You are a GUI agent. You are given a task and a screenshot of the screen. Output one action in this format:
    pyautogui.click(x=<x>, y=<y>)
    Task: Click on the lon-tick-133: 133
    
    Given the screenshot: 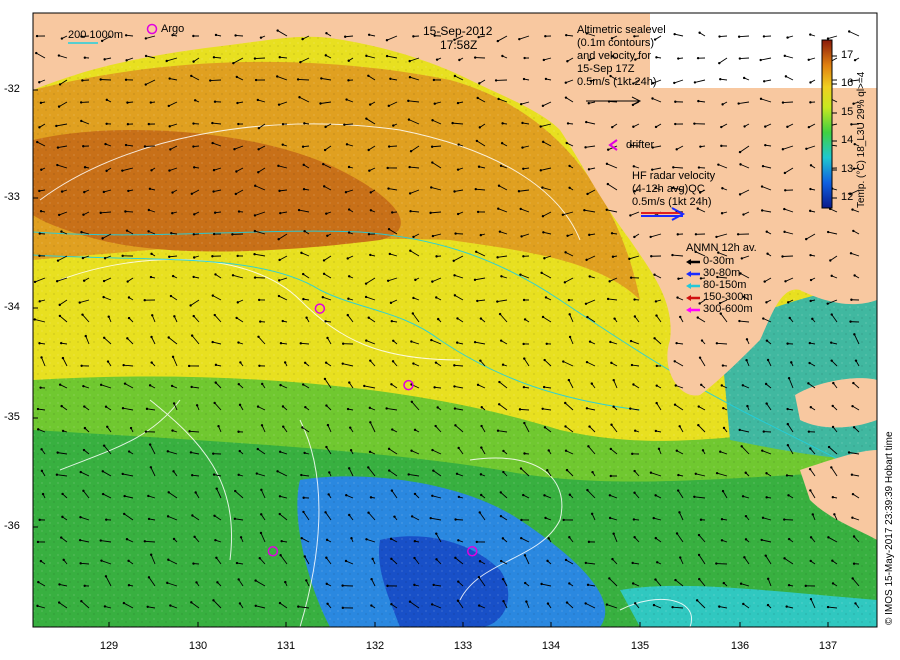 What is the action you would take?
    pyautogui.click(x=463, y=646)
    